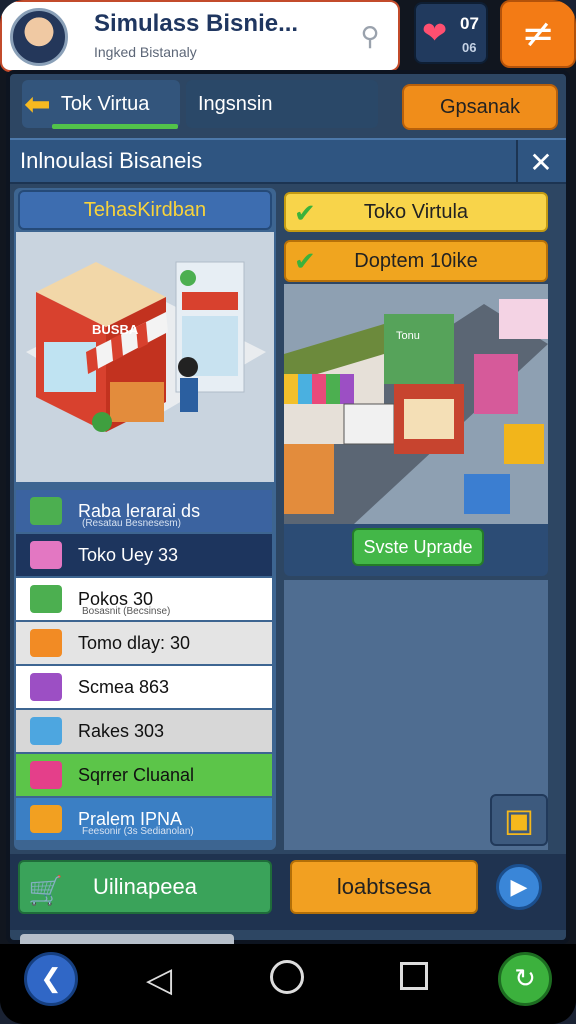  Describe the element at coordinates (159, 980) in the screenshot. I see `nav-back-icon: ◁` at that location.